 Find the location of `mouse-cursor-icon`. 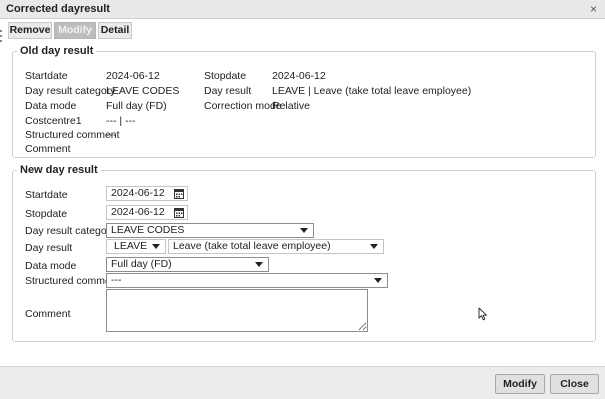

mouse-cursor-icon is located at coordinates (482, 314).